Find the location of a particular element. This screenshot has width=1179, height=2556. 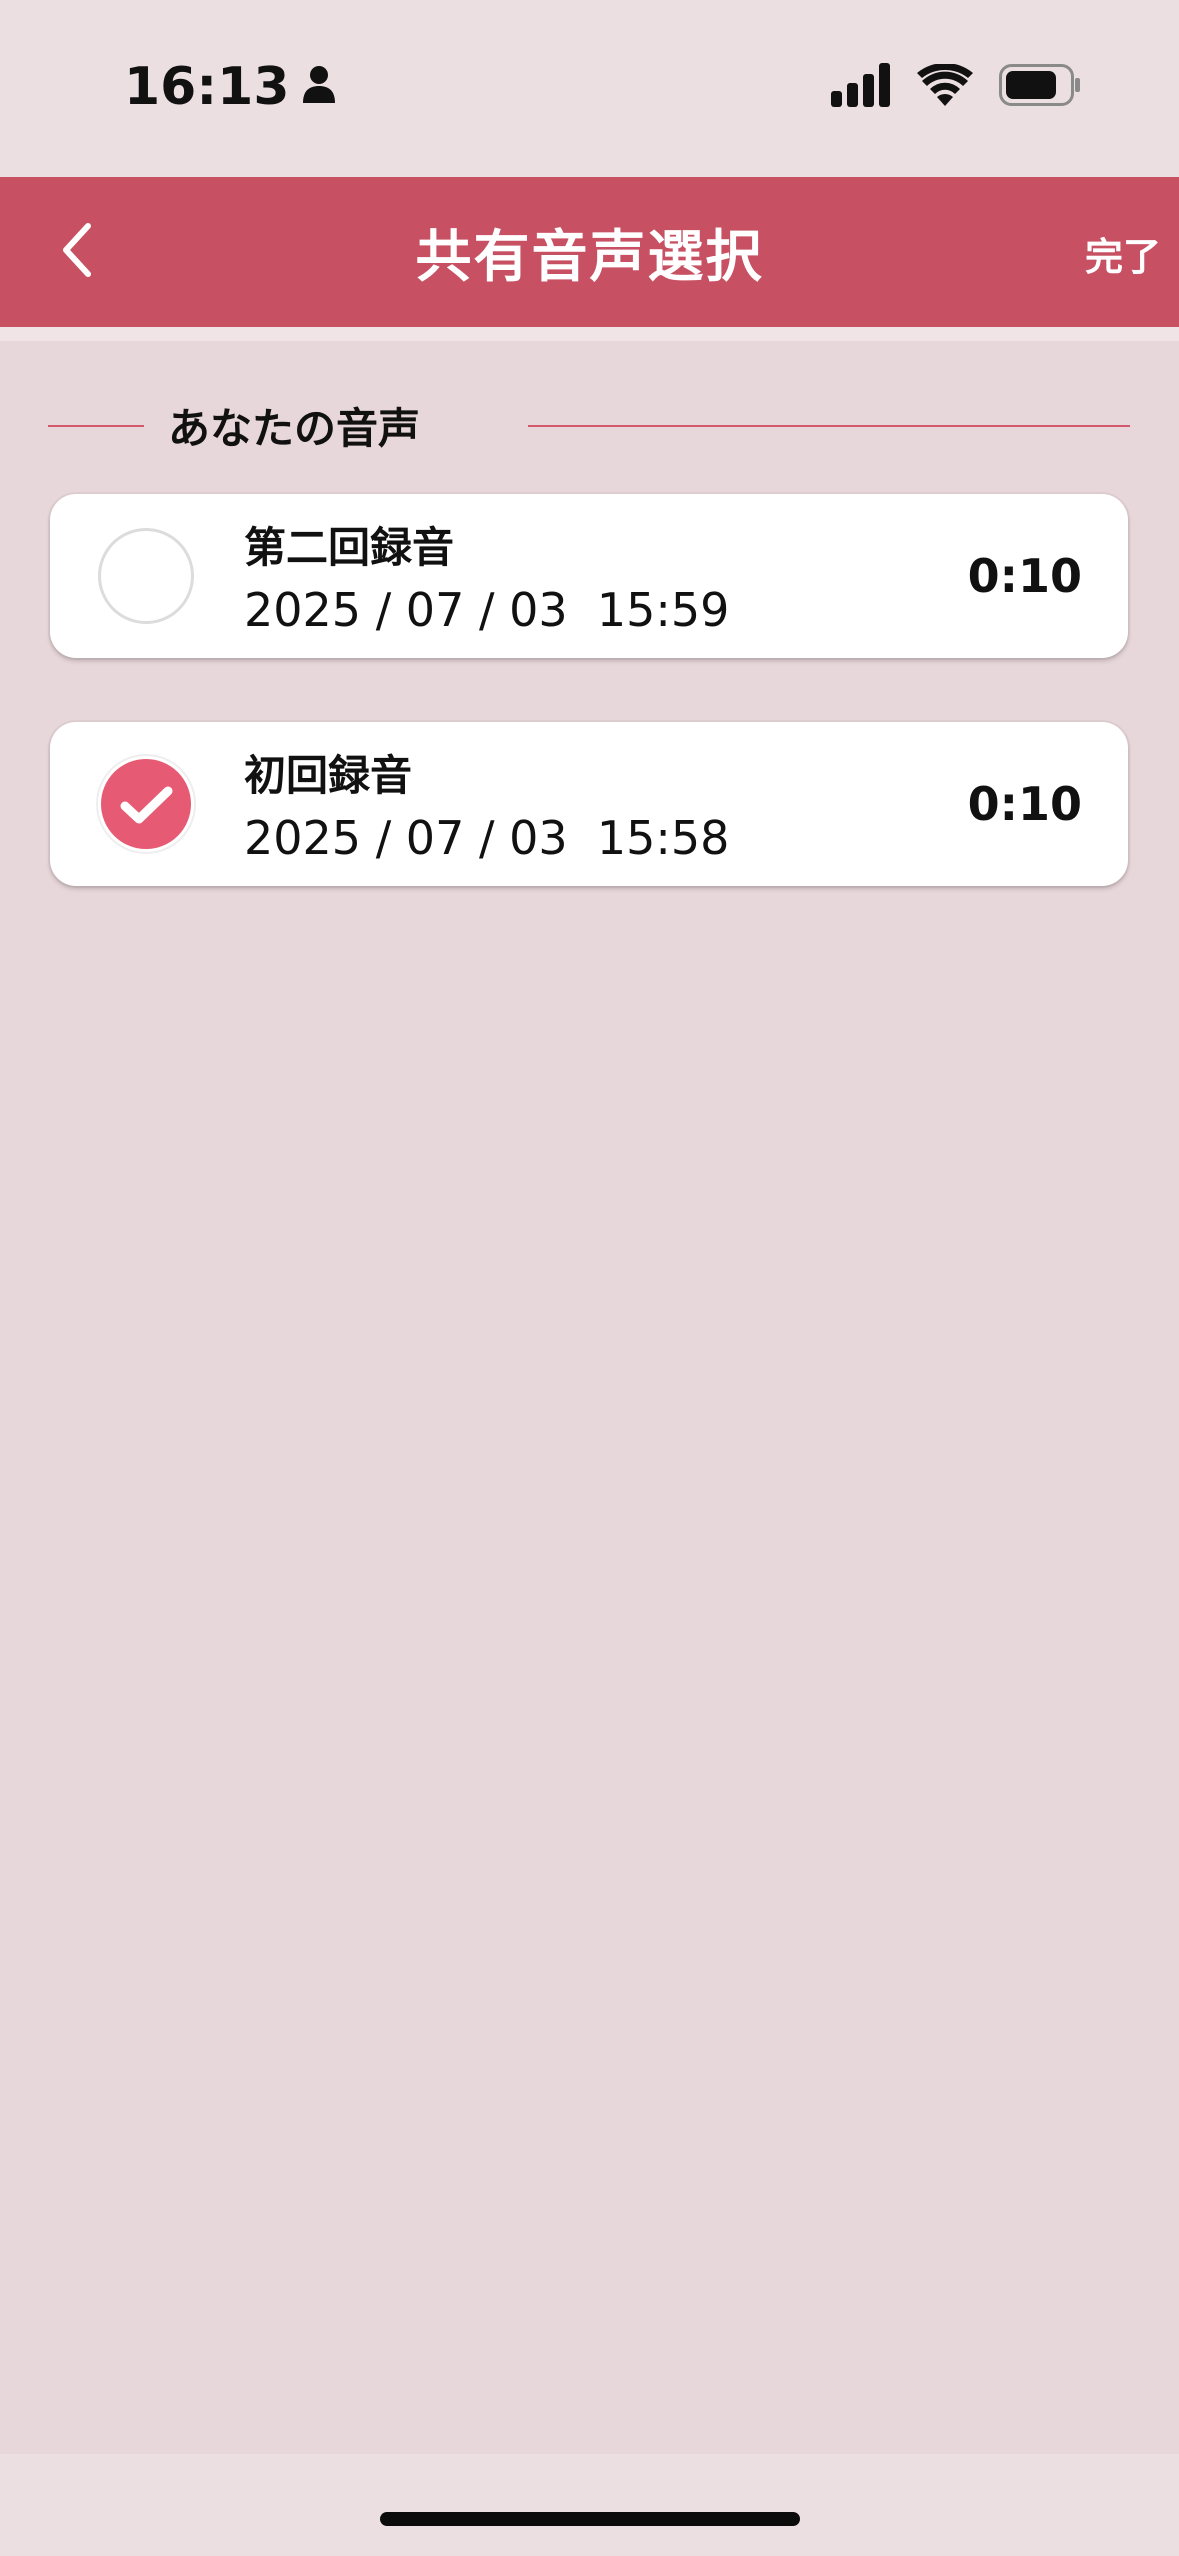

status-icons is located at coordinates (956, 87).